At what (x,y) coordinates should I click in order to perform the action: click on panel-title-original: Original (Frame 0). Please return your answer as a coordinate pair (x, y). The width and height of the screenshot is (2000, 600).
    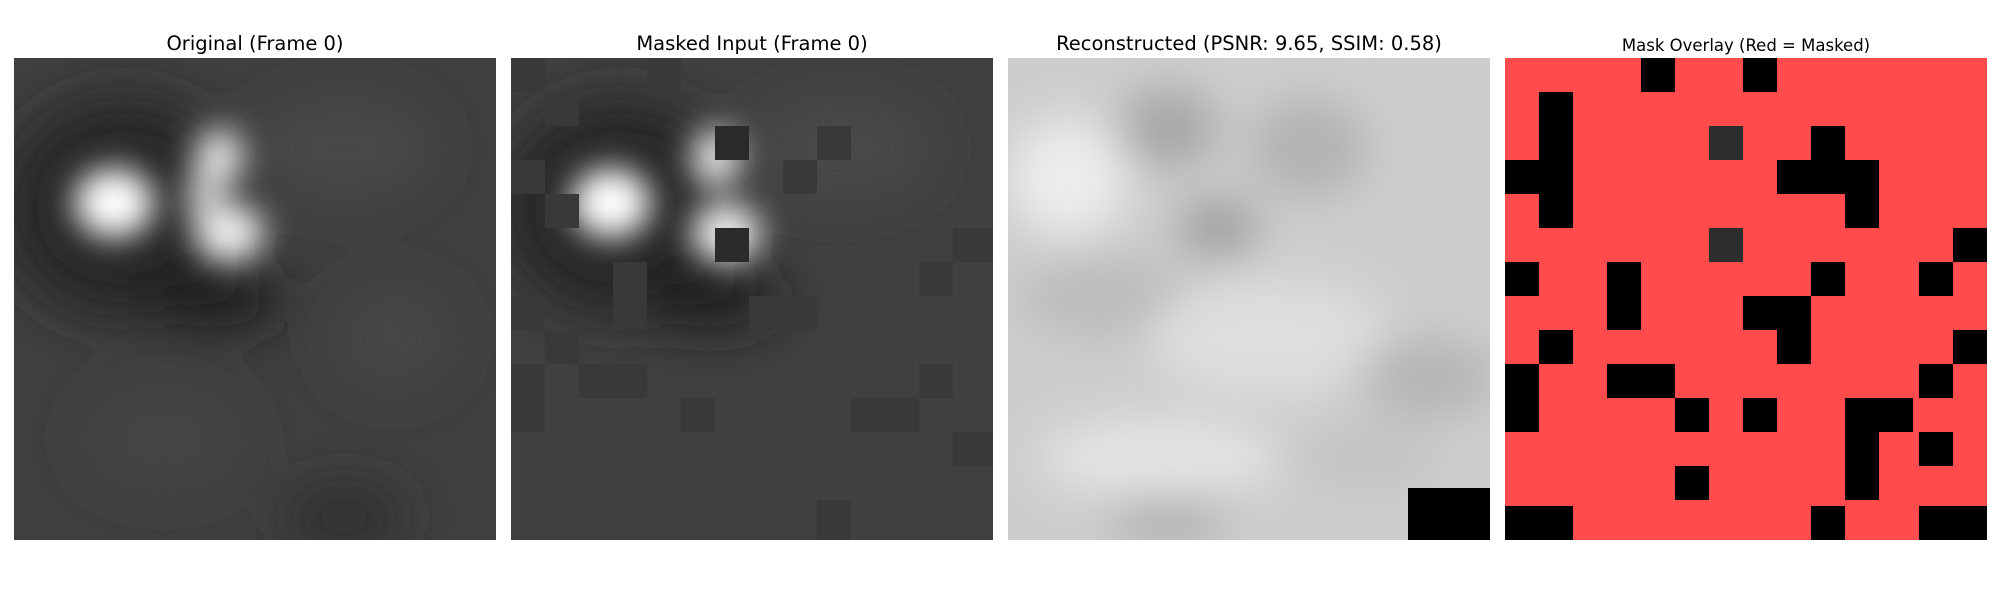
    Looking at the image, I should click on (255, 43).